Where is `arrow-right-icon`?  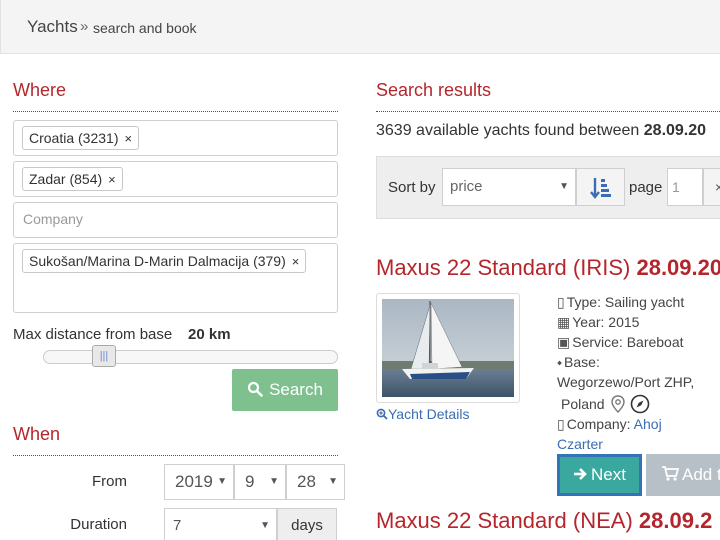 arrow-right-icon is located at coordinates (580, 474).